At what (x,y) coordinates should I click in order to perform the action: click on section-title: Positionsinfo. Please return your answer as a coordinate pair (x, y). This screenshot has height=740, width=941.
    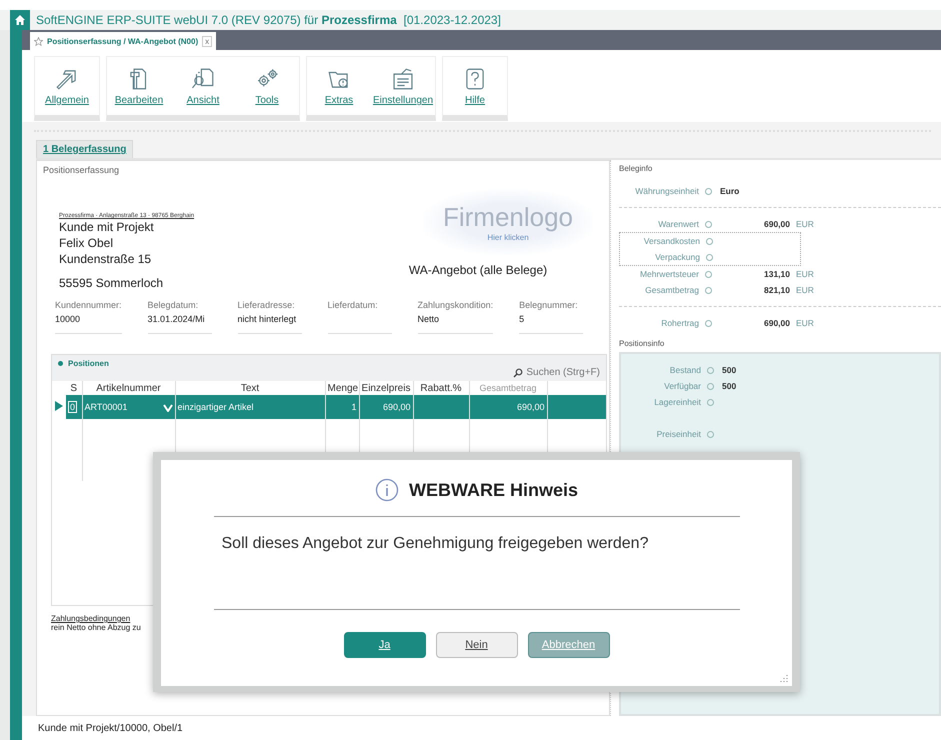
    Looking at the image, I should click on (642, 343).